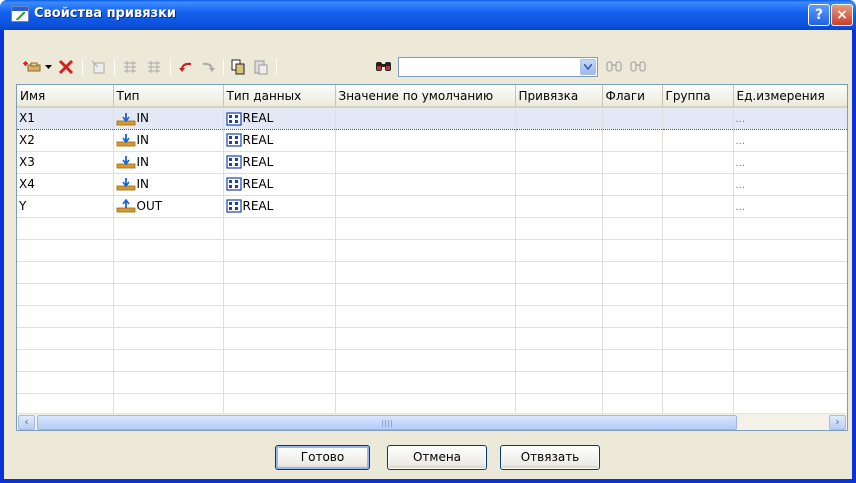  What do you see at coordinates (428, 15) in the screenshot?
I see `title-bar: Свойства привязки ? ×` at bounding box center [428, 15].